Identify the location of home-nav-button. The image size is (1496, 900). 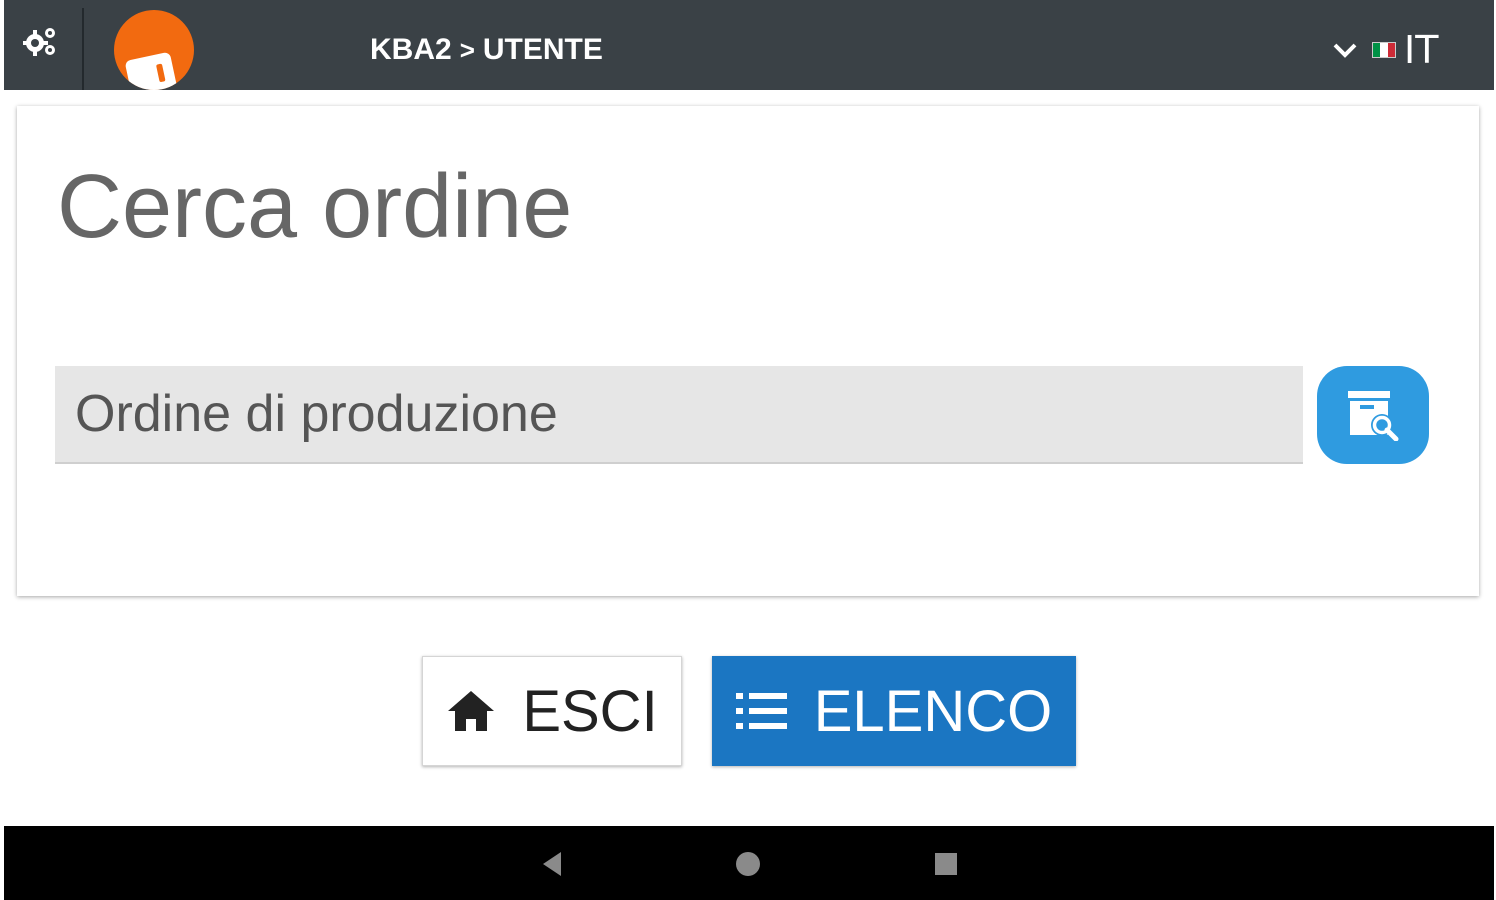
(748, 864).